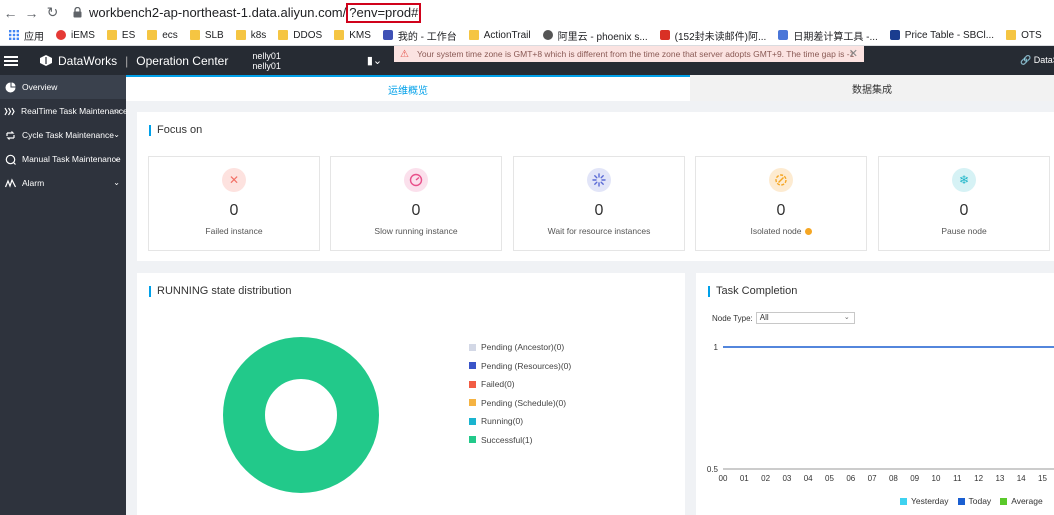  Describe the element at coordinates (1021, 501) in the screenshot. I see `legend-item: Average` at that location.